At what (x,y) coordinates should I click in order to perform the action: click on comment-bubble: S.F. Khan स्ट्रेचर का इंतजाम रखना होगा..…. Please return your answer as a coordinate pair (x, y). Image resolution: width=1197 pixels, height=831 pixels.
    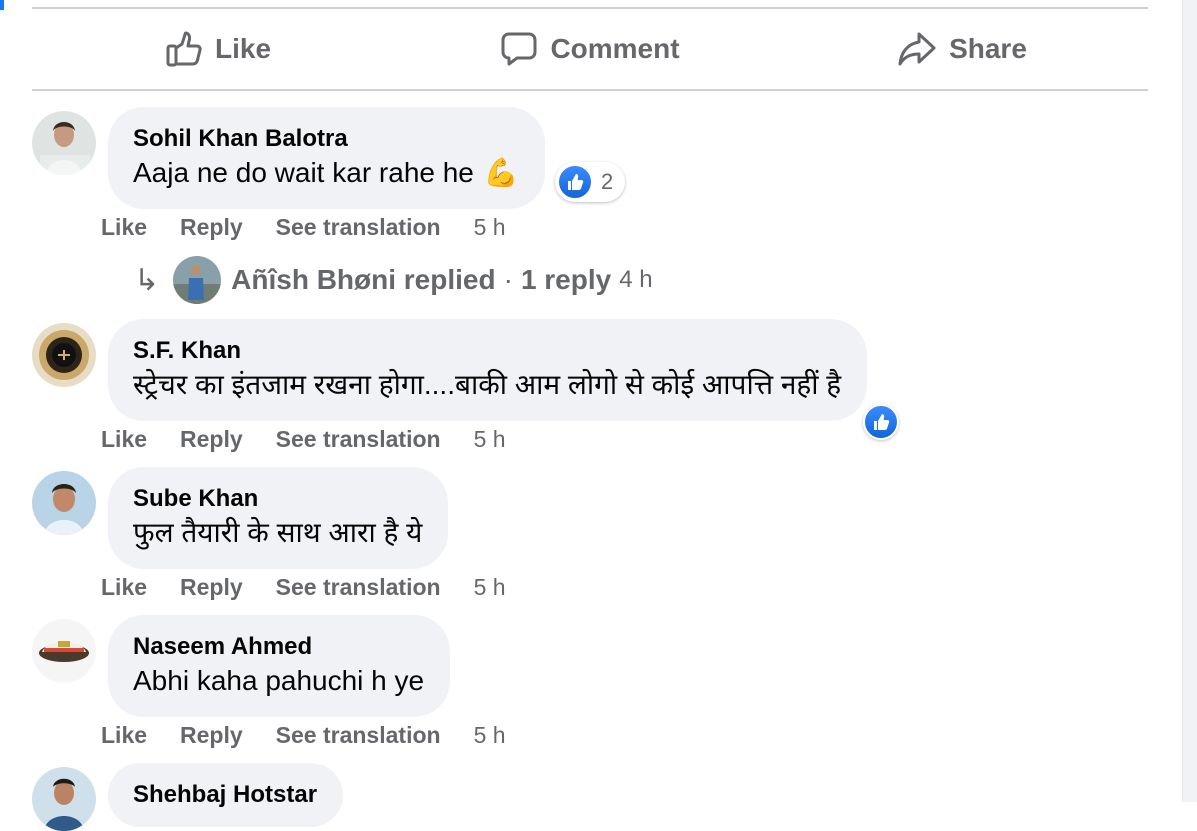
    Looking at the image, I should click on (488, 370).